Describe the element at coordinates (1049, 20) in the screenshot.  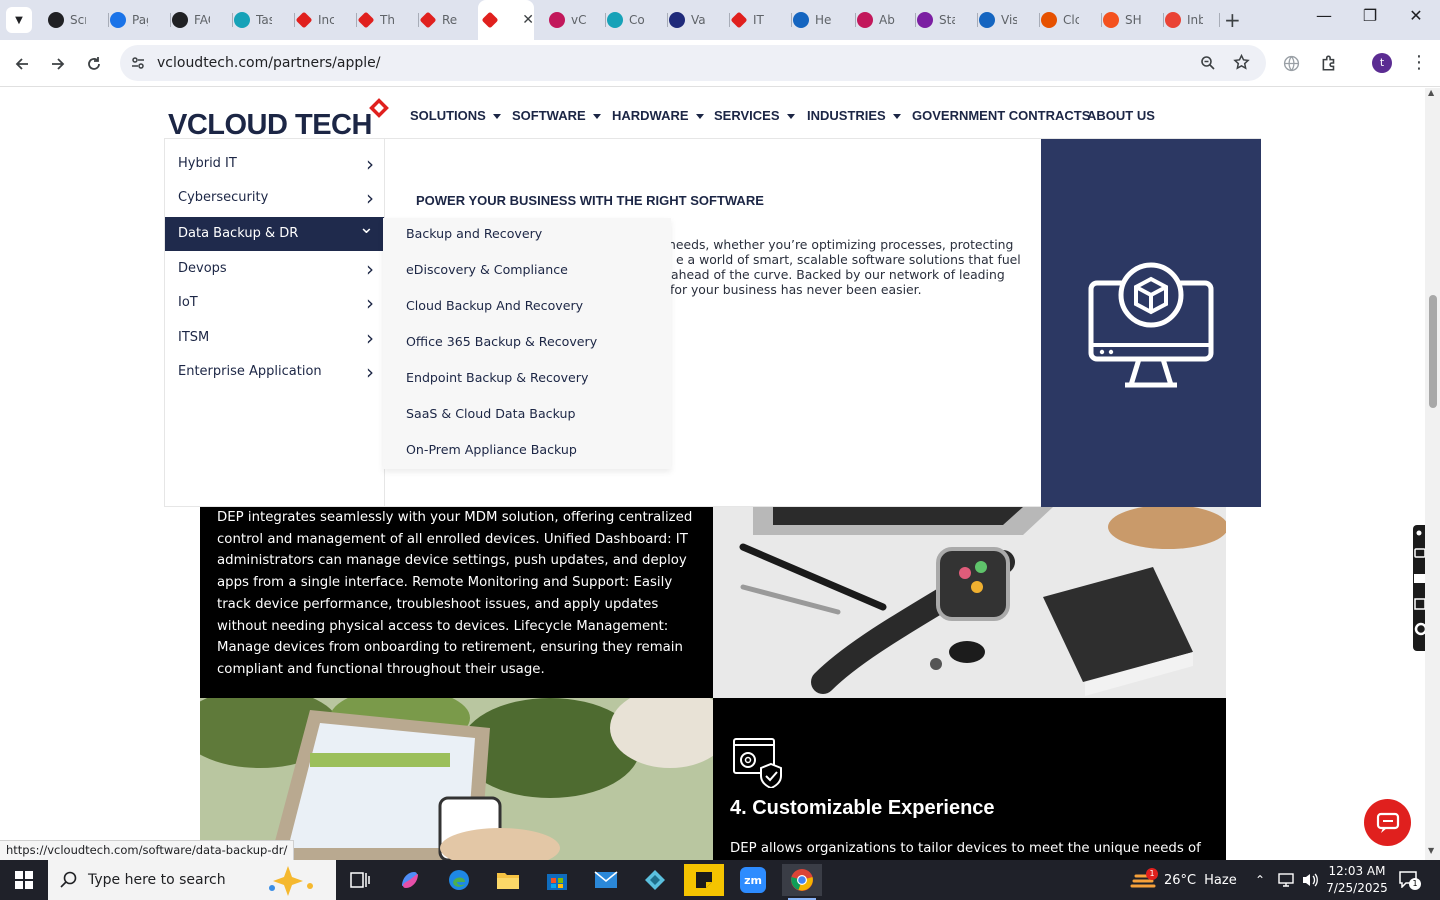
I see `swoosh-icon` at that location.